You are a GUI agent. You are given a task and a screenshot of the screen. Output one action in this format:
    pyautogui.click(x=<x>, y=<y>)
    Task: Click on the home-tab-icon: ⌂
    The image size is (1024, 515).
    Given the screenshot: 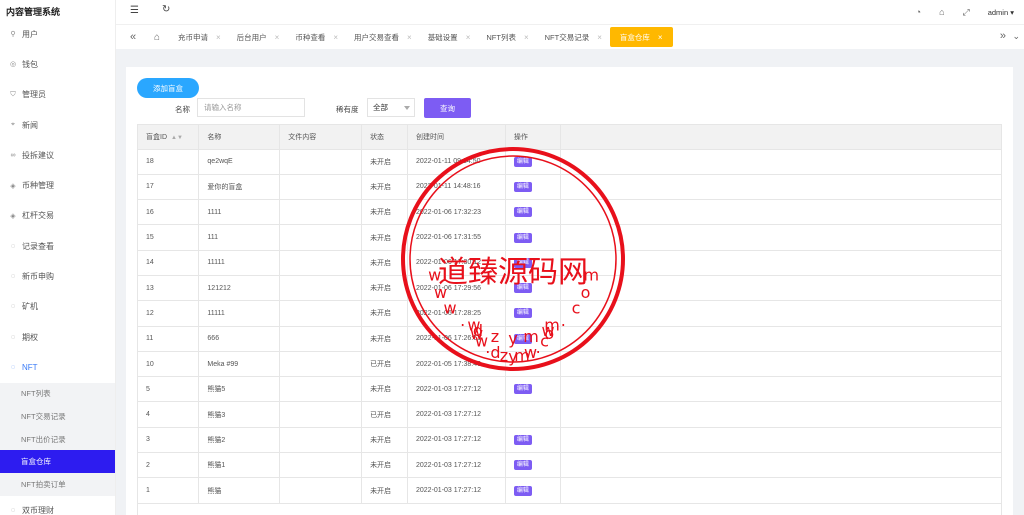 What is the action you would take?
    pyautogui.click(x=157, y=37)
    